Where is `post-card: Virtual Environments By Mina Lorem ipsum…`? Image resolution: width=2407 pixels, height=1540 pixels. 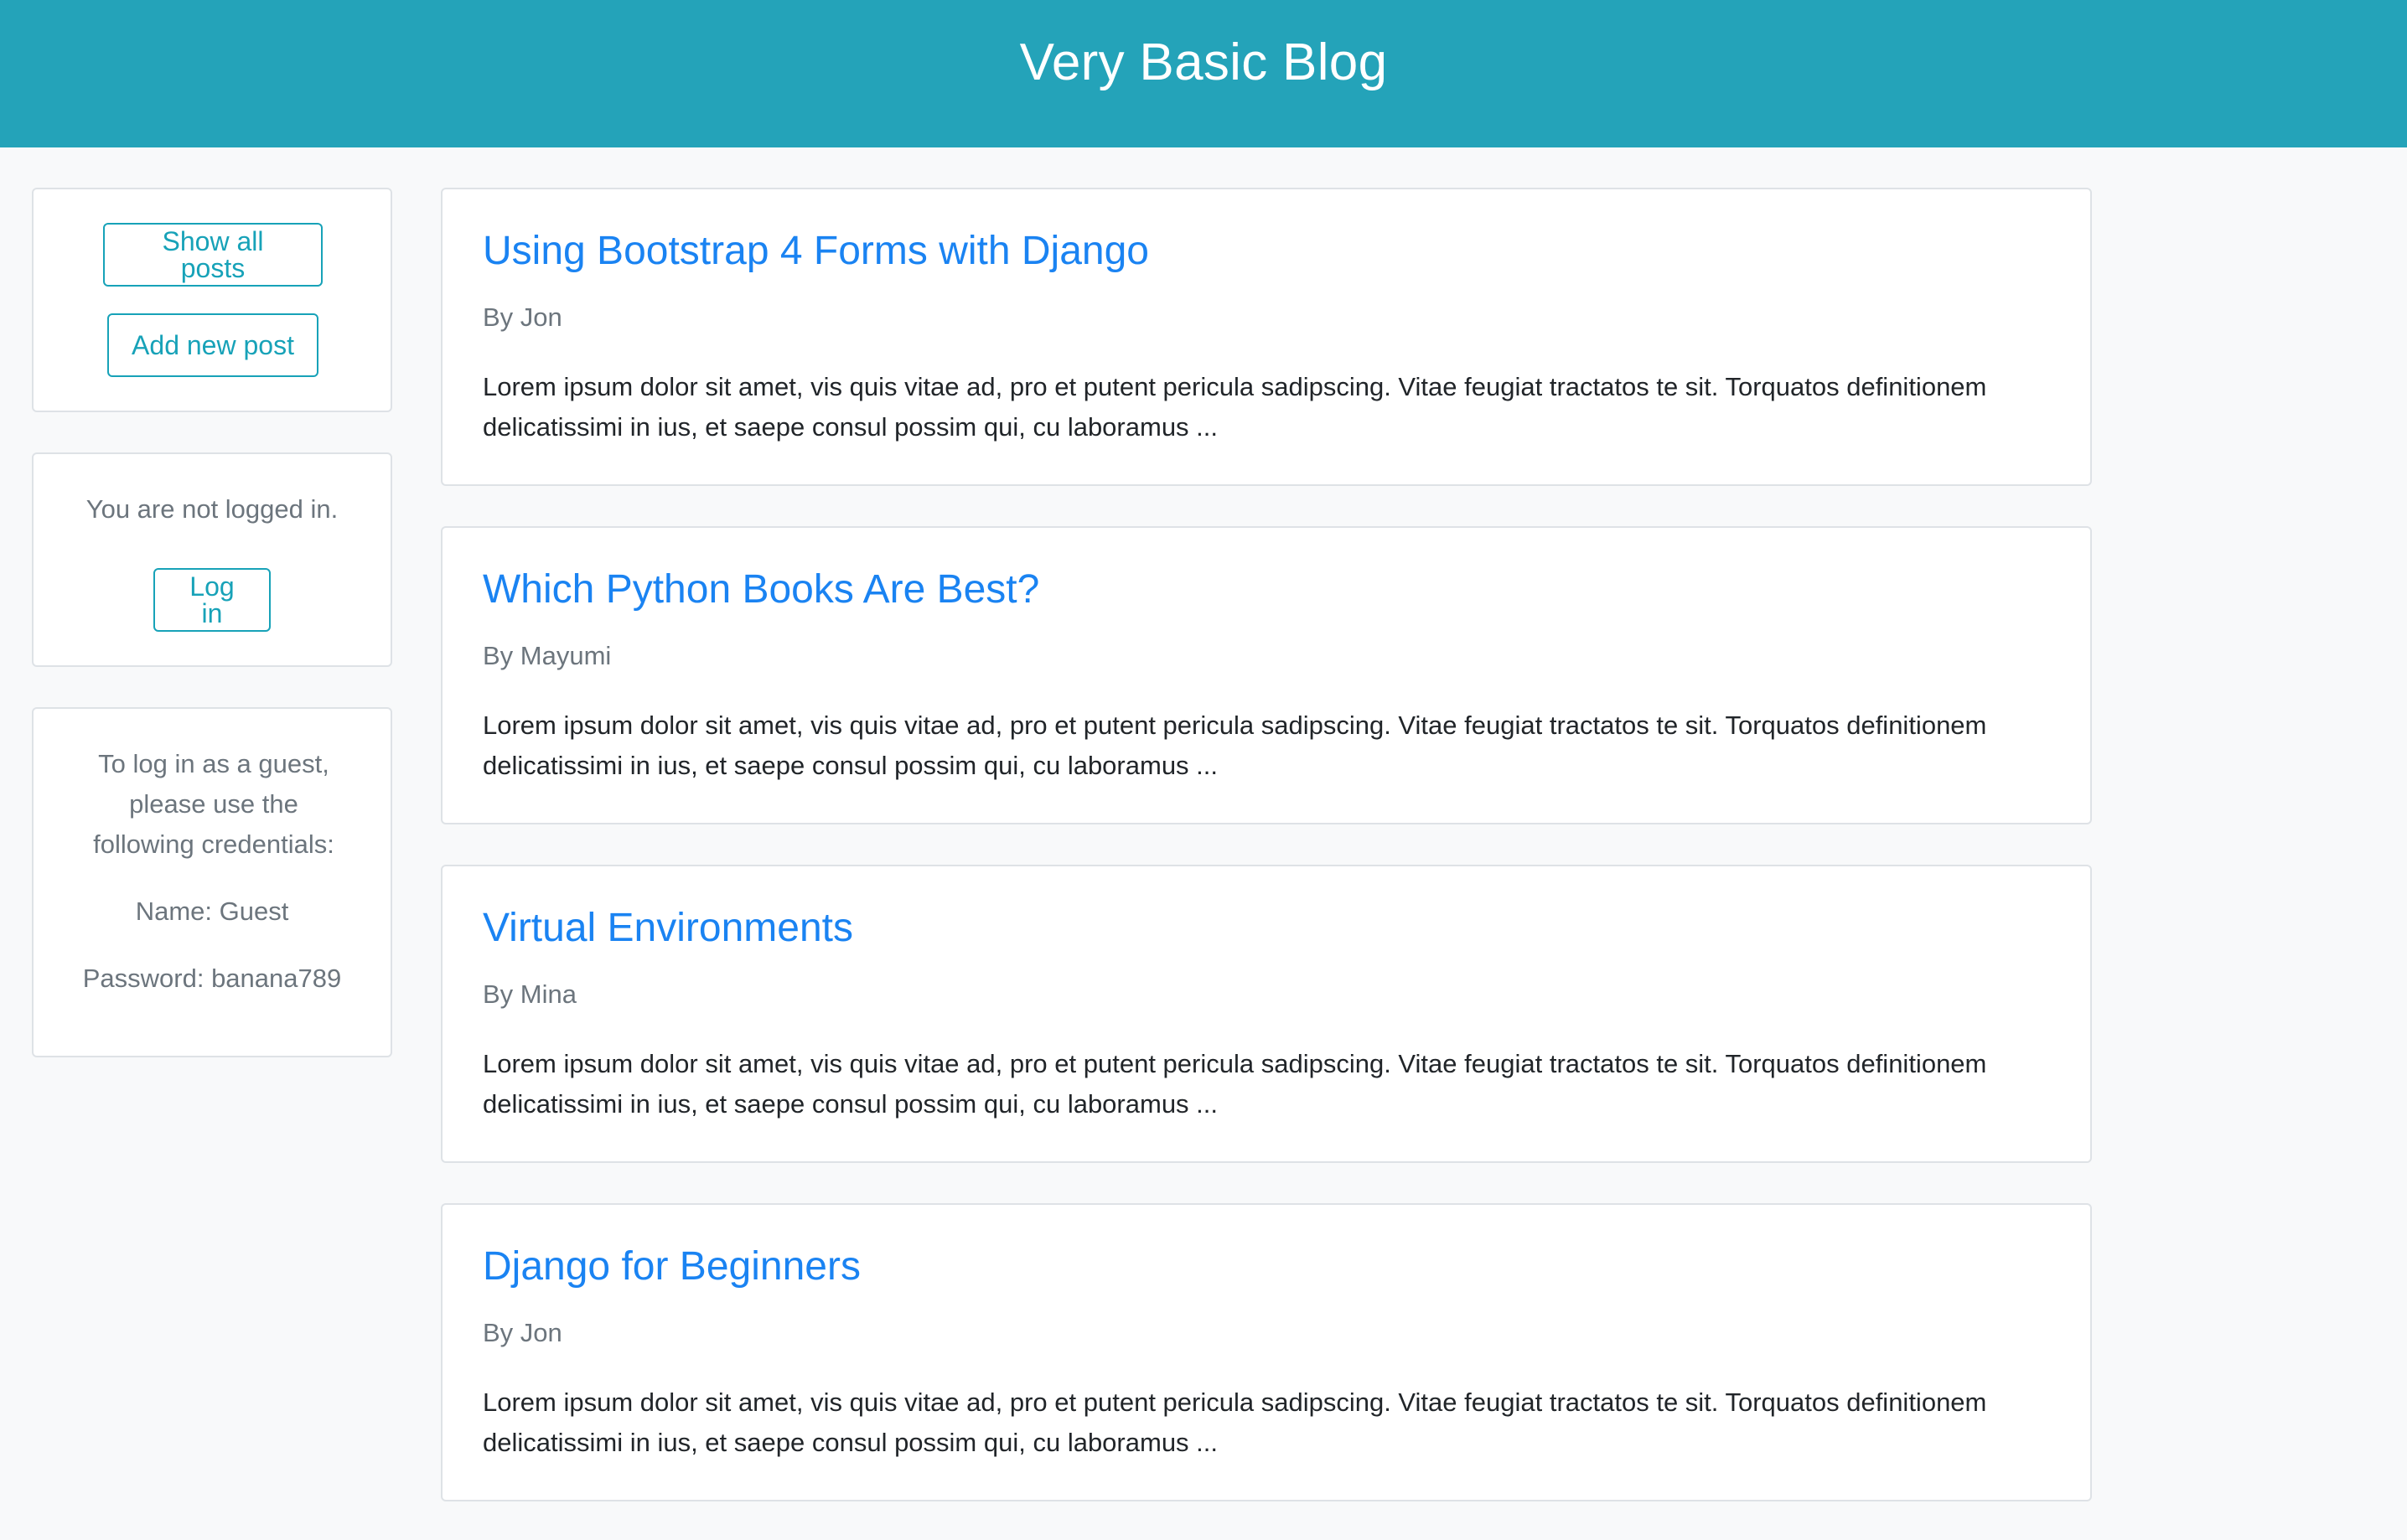
post-card: Virtual Environments By Mina Lorem ipsum… is located at coordinates (1266, 1014).